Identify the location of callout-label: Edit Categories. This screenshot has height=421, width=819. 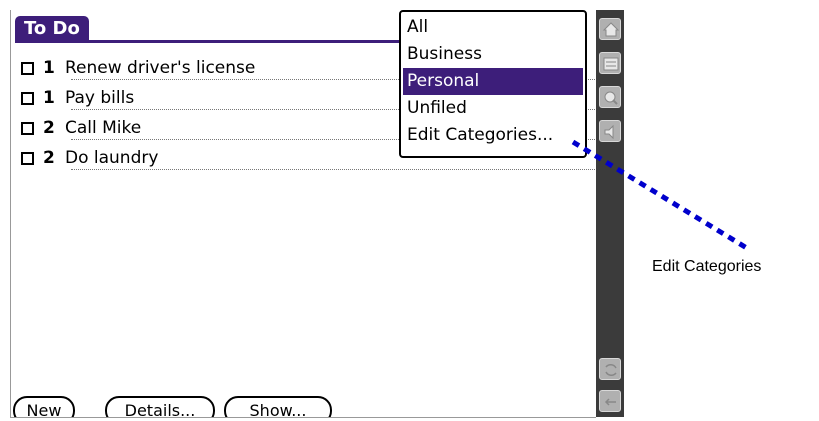
(707, 266).